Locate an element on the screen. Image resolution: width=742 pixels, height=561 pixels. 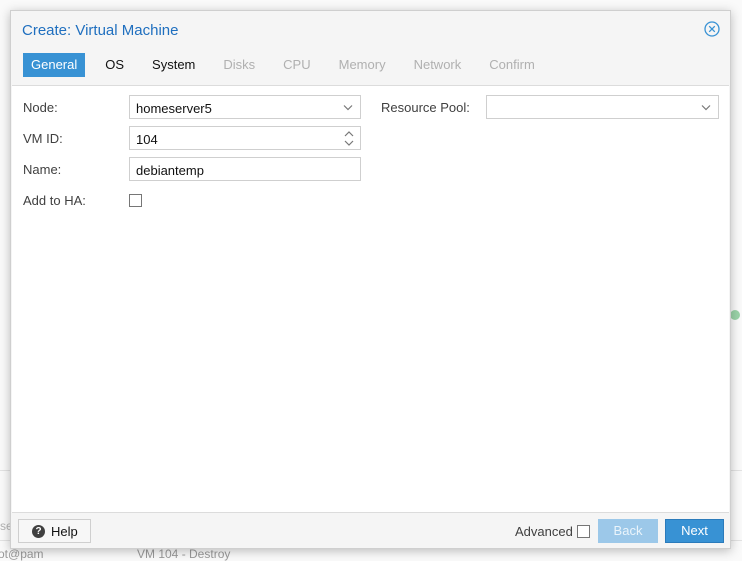
close-icon is located at coordinates (712, 29).